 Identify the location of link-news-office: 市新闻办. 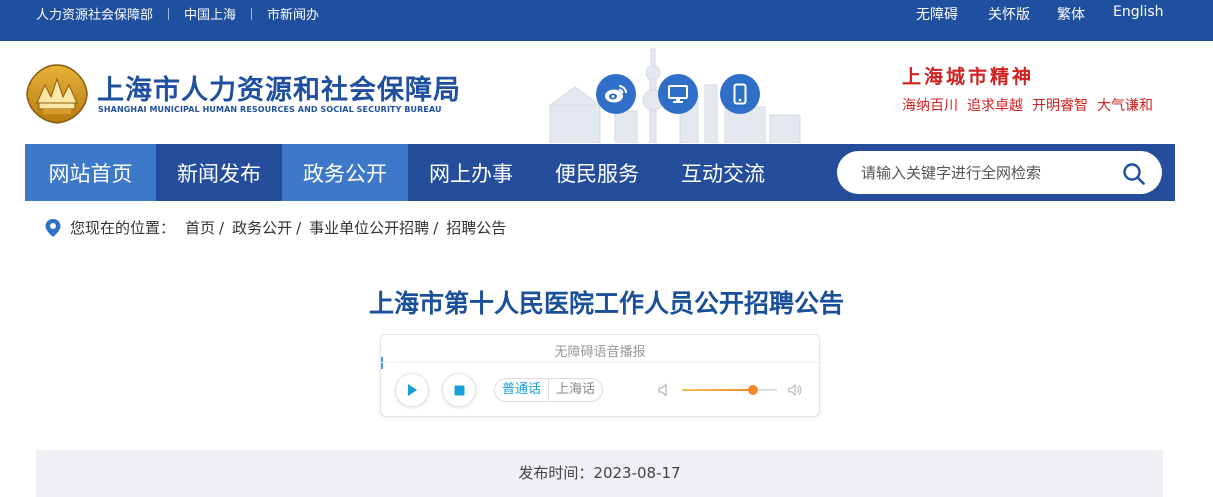
(293, 13).